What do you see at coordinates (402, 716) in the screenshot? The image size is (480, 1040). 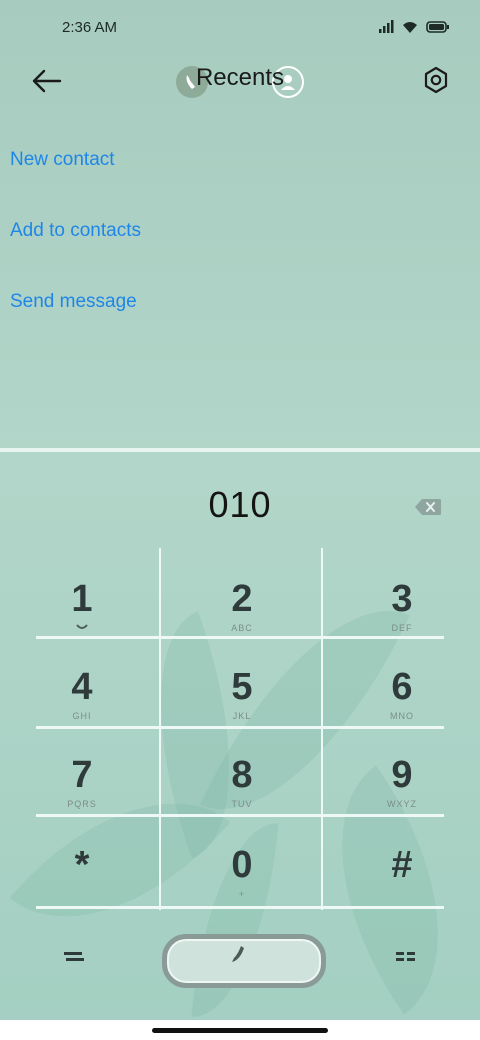 I see `key-letters: MNO` at bounding box center [402, 716].